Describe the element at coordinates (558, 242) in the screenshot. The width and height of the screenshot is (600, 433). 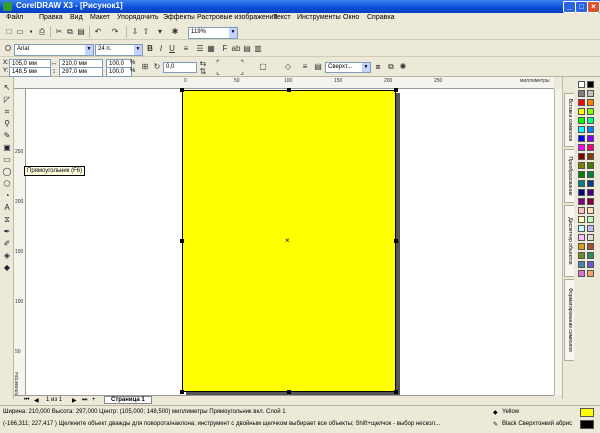
I see `vertical-scrollbar` at that location.